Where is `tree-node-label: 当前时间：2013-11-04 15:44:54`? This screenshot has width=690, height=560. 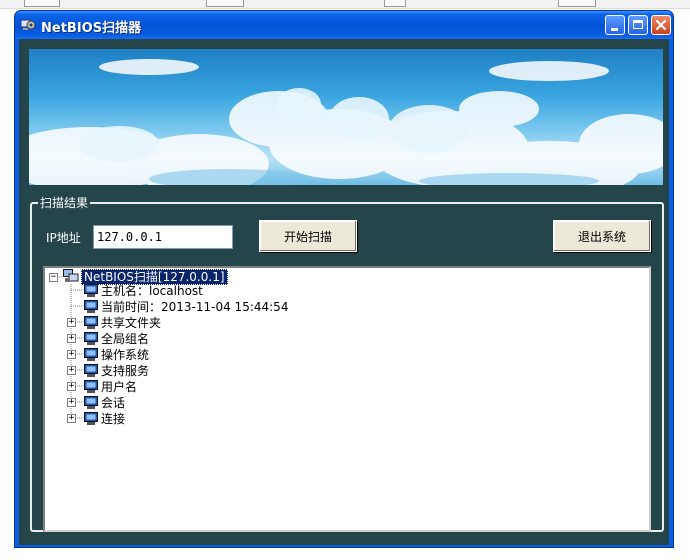 tree-node-label: 当前时间：2013-11-04 15:44:54 is located at coordinates (195, 307).